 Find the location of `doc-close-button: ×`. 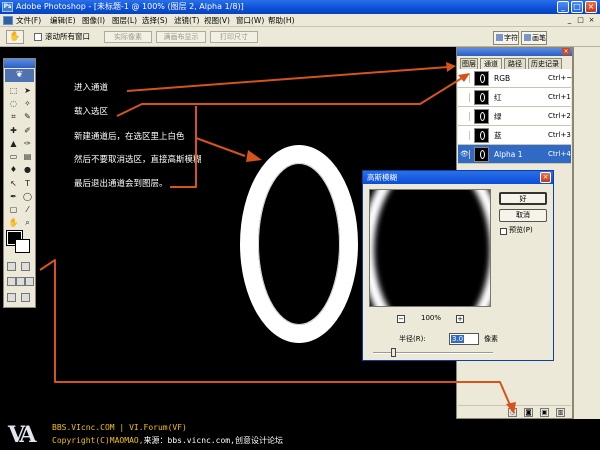

doc-close-button: × is located at coordinates (591, 20).